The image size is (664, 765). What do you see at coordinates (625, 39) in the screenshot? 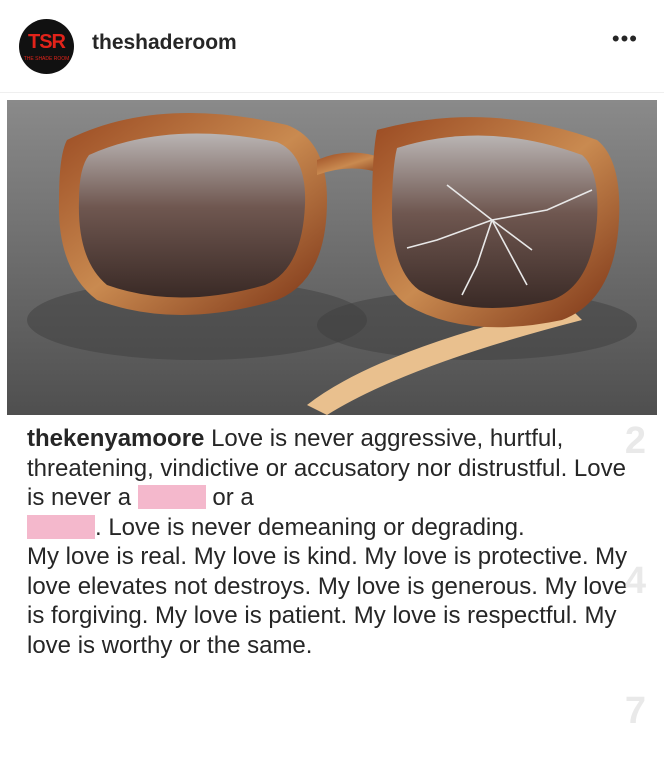
I see `more-options-icon: •••` at bounding box center [625, 39].